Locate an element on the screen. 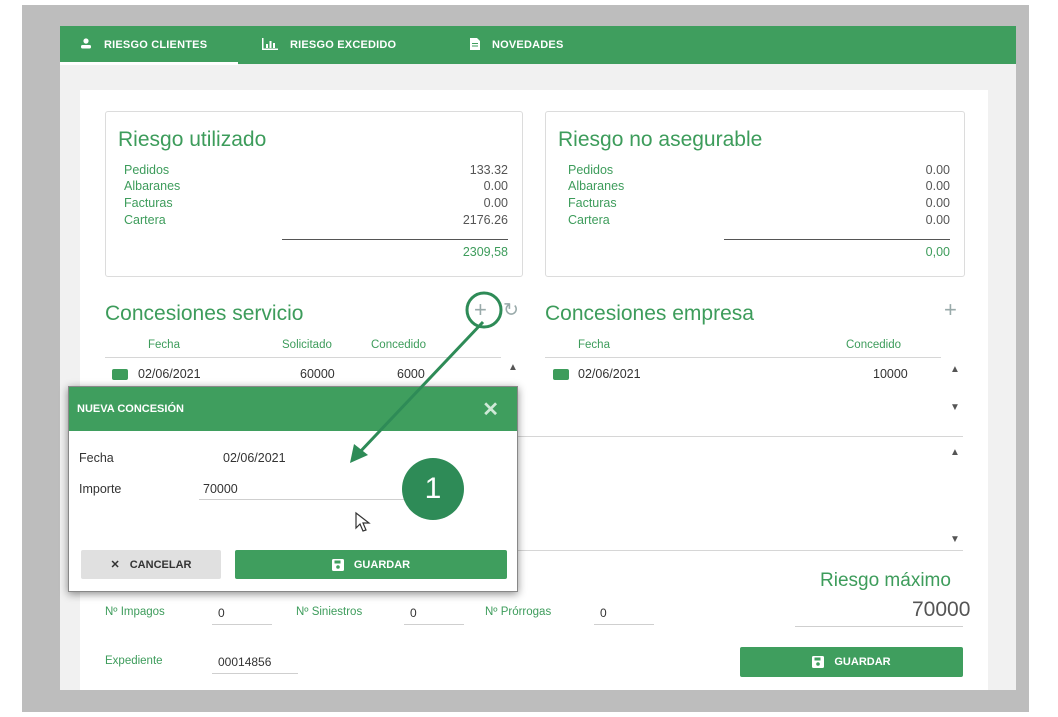 This screenshot has width=1058, height=717. siniestros-label: Nº Siniestros is located at coordinates (329, 612).